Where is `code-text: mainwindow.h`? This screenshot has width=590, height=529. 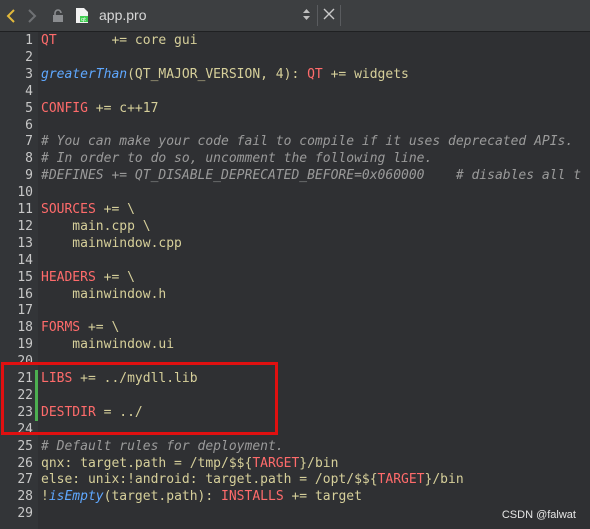
code-text: mainwindow.h is located at coordinates (103, 294).